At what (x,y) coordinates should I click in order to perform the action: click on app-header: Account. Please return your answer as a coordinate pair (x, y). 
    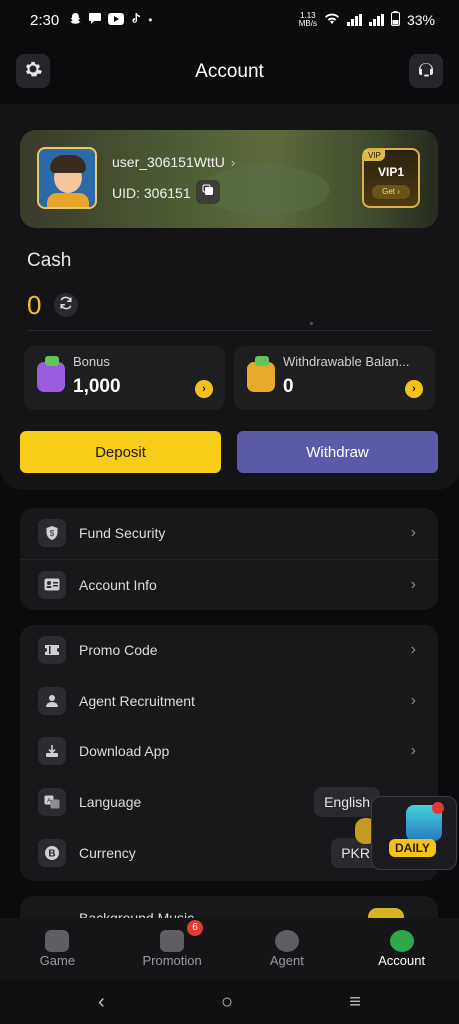
    Looking at the image, I should click on (229, 72).